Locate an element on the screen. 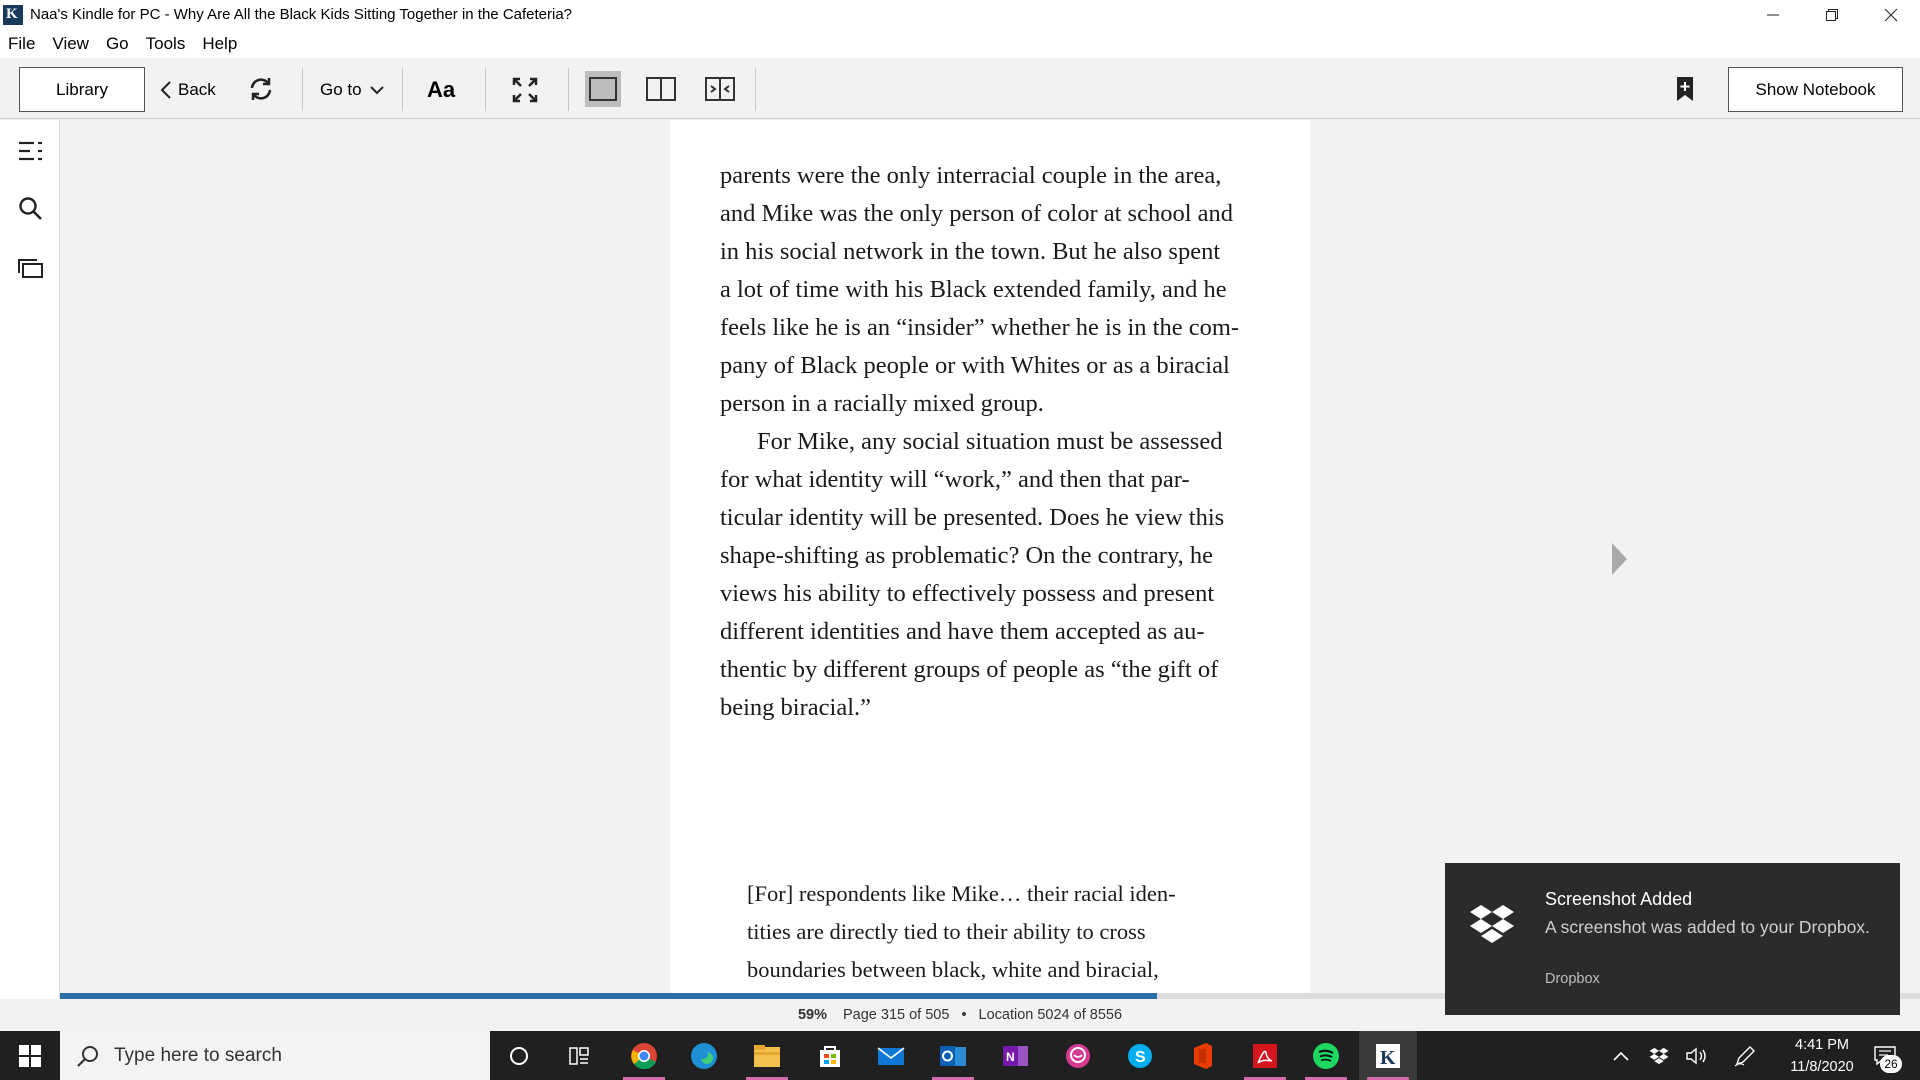 The width and height of the screenshot is (1920, 1080). taskbar-edge-button is located at coordinates (704, 1055).